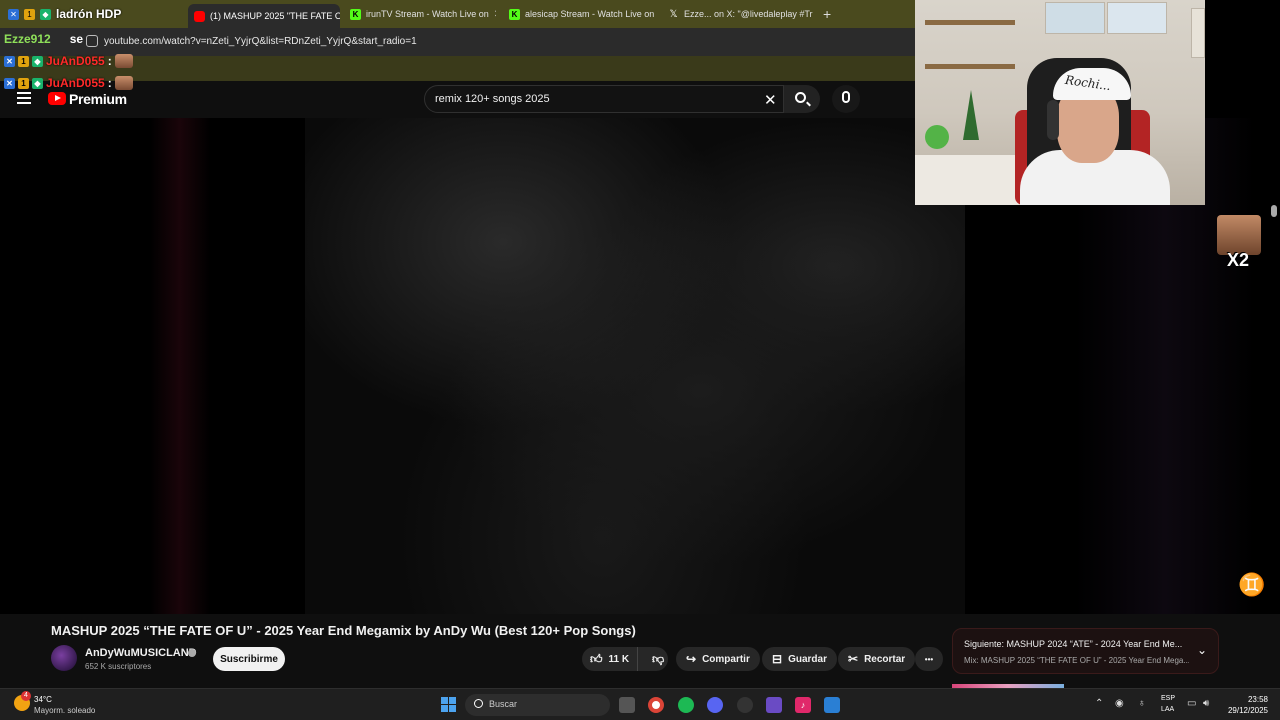 This screenshot has width=1280, height=720. I want to click on chevron-up-icon: ⌃, so click(1099, 703).